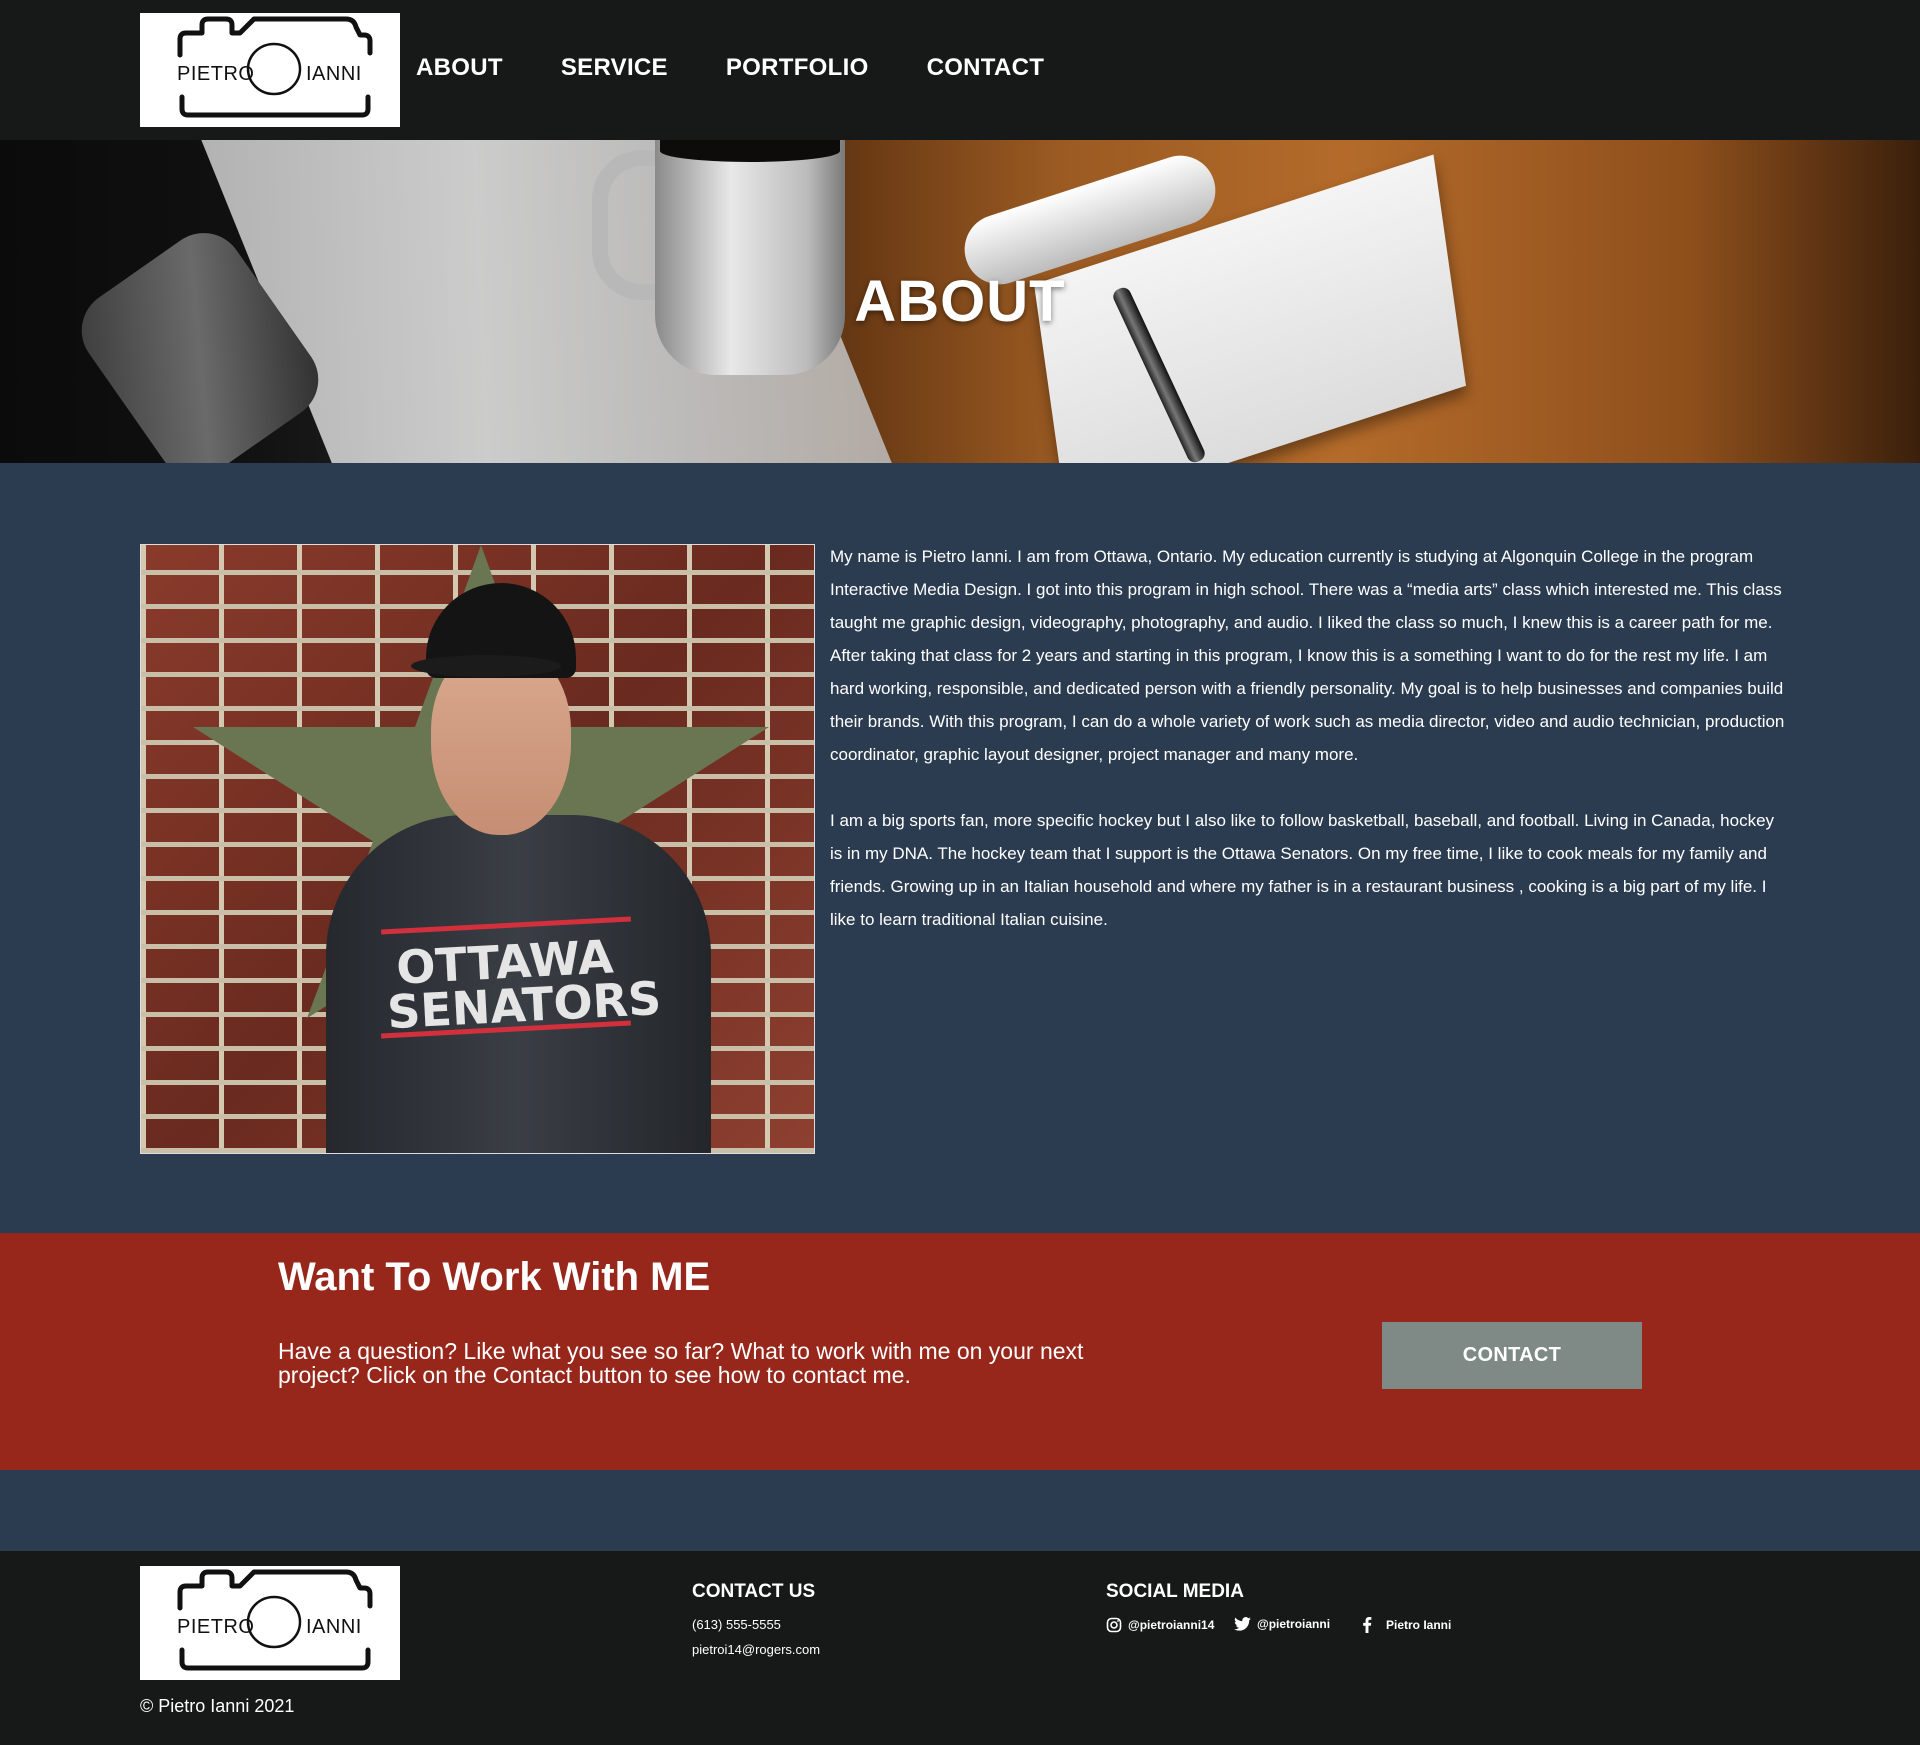  Describe the element at coordinates (614, 68) in the screenshot. I see `nav-item-service: SERVICE` at that location.